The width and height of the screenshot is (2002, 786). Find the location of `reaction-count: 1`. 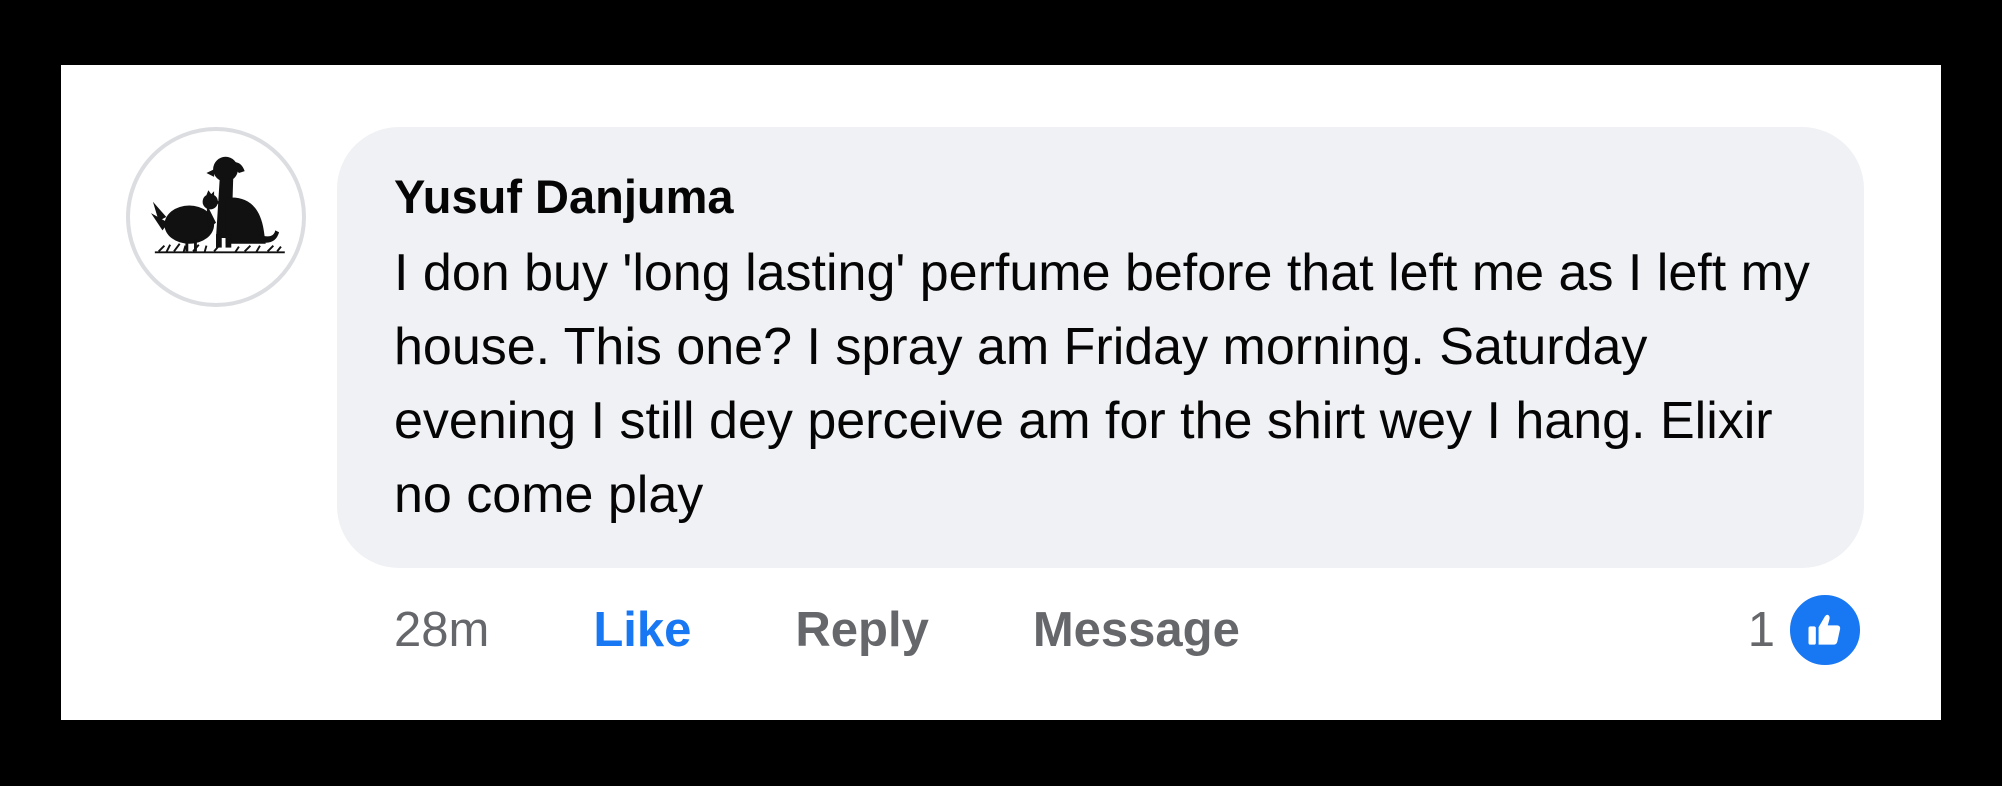

reaction-count: 1 is located at coordinates (1761, 630).